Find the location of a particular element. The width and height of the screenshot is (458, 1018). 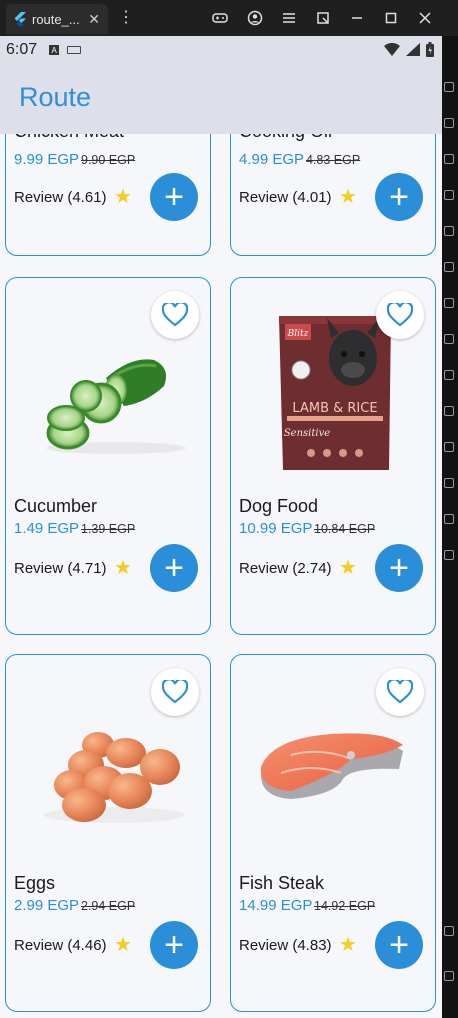

keyboard-icon is located at coordinates (74, 50).